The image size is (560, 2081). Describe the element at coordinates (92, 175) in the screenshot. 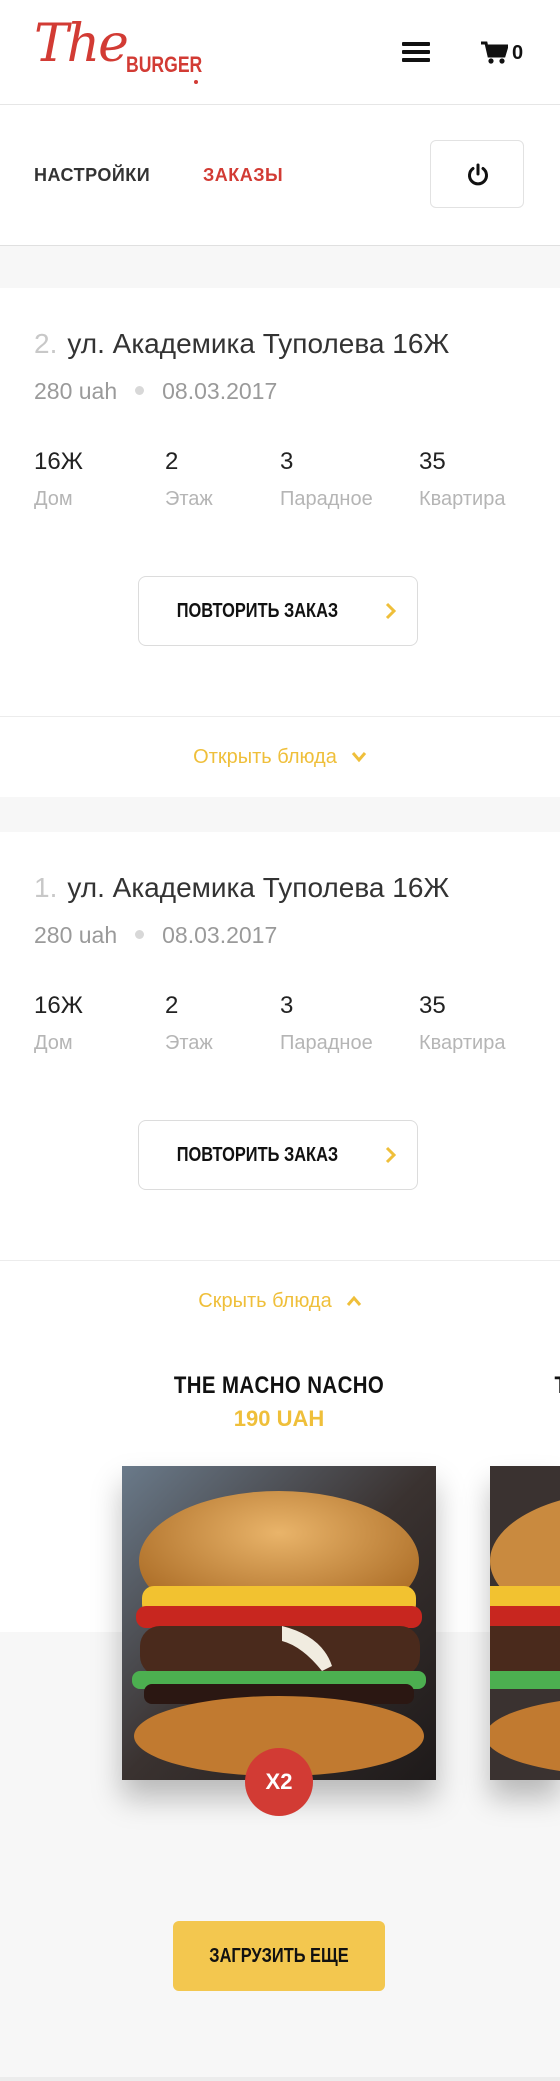

I see `tab-settings: НАСТРОЙКИ` at that location.